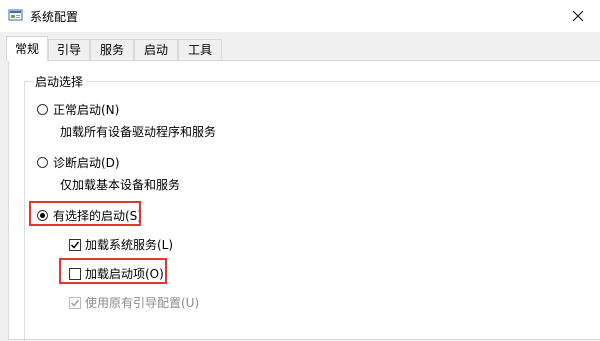 This screenshot has height=341, width=600. I want to click on msconfig-app-icon, so click(15, 15).